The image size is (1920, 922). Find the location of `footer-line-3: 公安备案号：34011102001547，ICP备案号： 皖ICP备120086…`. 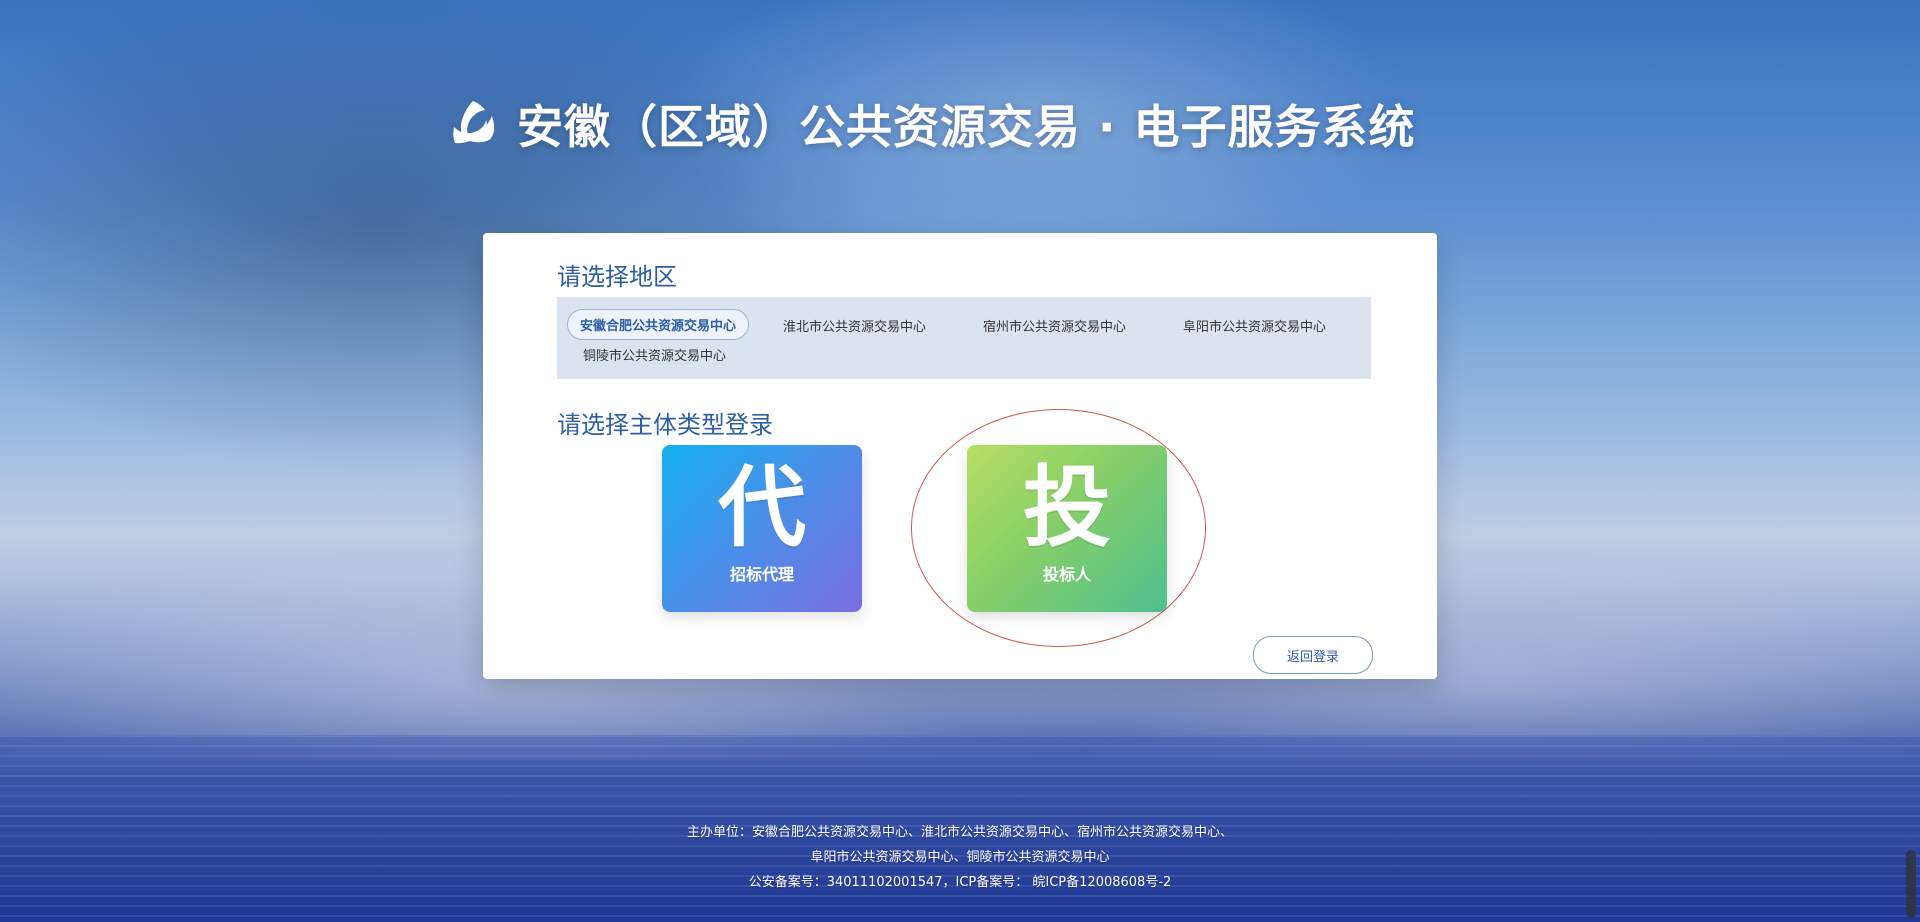

footer-line-3: 公安备案号：34011102001547，ICP备案号： 皖ICP备120086… is located at coordinates (960, 882).